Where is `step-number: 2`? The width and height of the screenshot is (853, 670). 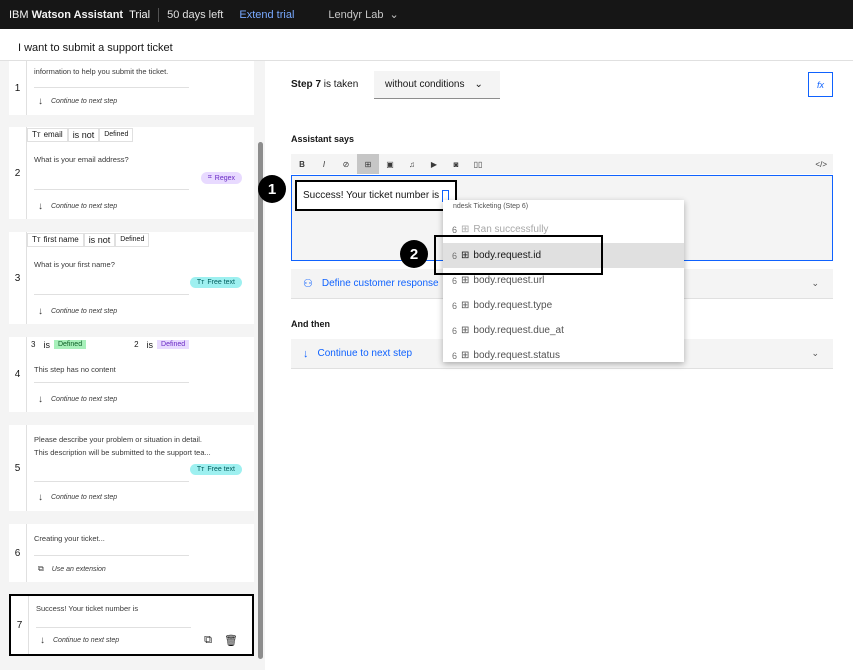
step-number: 2 is located at coordinates (18, 173).